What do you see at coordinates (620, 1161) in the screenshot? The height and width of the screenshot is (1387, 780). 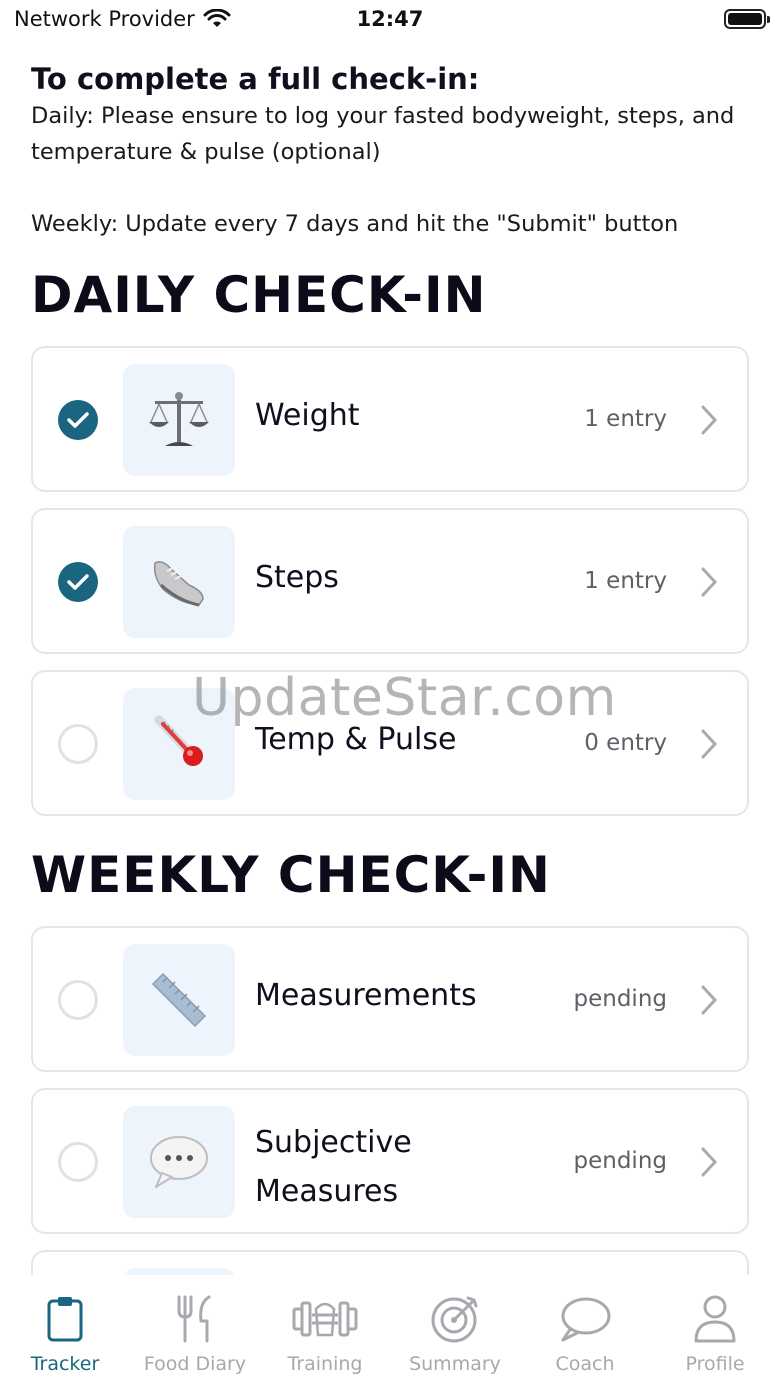 I see `subjective-measures-status: pending` at bounding box center [620, 1161].